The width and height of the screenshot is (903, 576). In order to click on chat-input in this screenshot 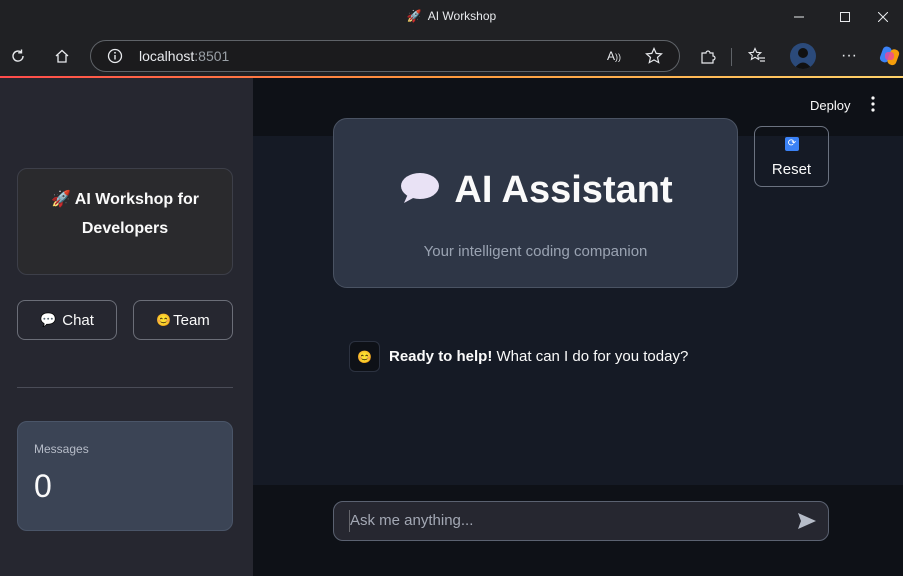, I will do `click(565, 520)`.